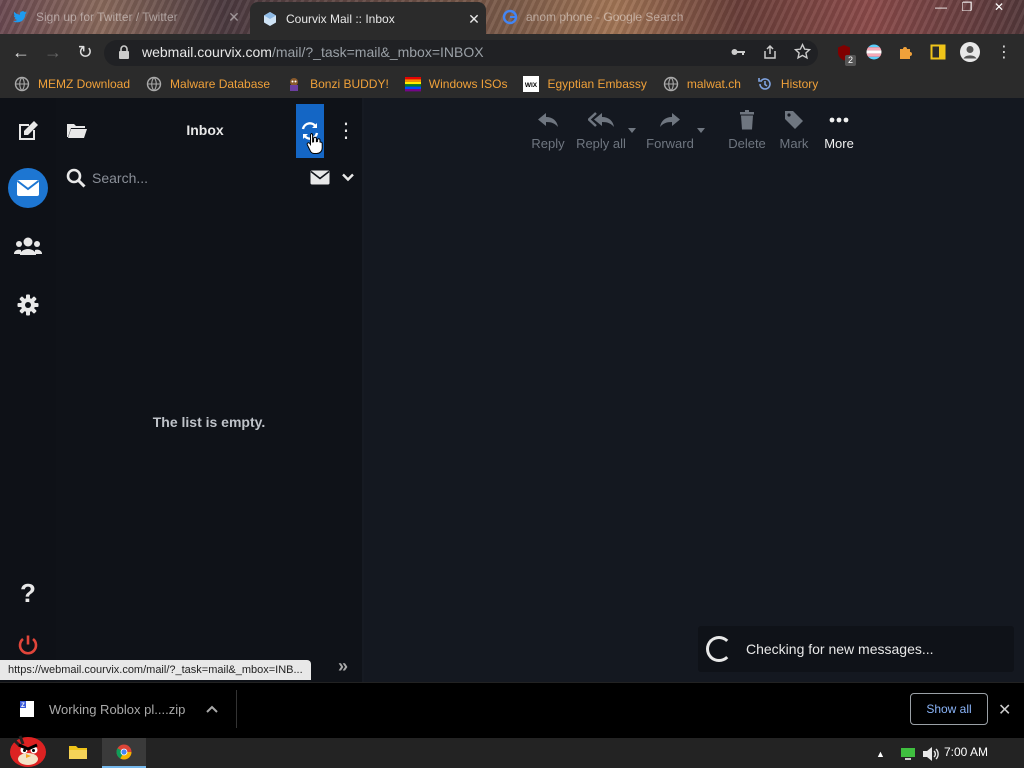 Image resolution: width=1024 pixels, height=768 pixels. Describe the element at coordinates (84, 84) in the screenshot. I see `bookmark-label: MEMZ Download` at that location.